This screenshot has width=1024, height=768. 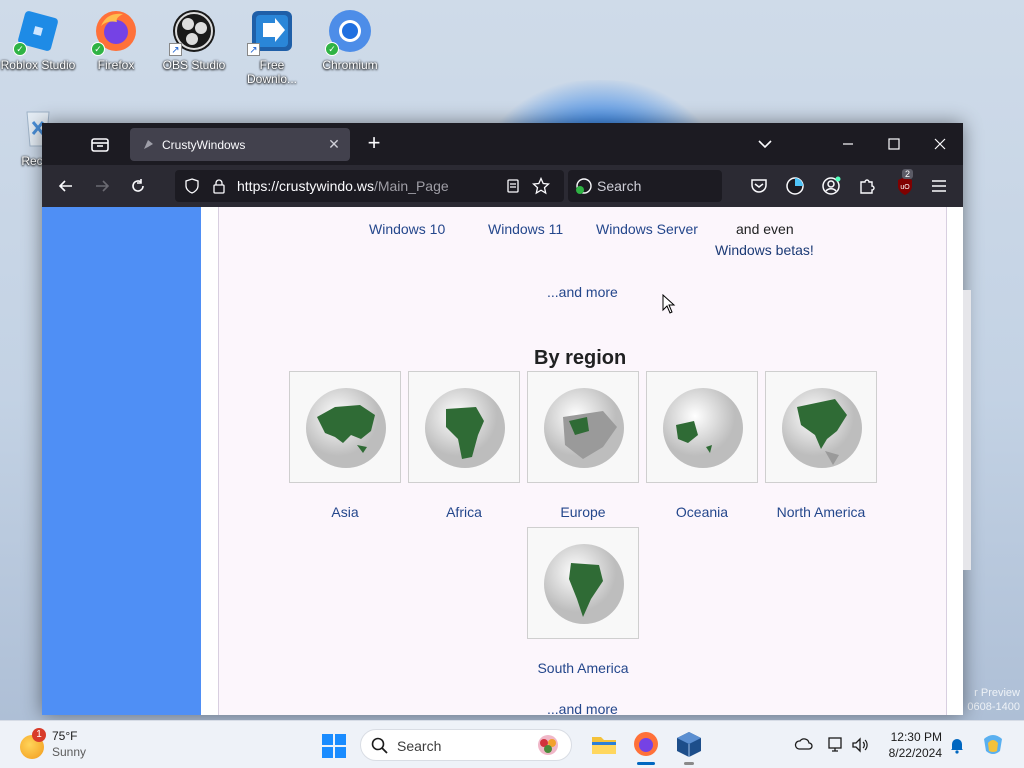 I want to click on link-and-more-regions: ...and more, so click(x=582, y=708).